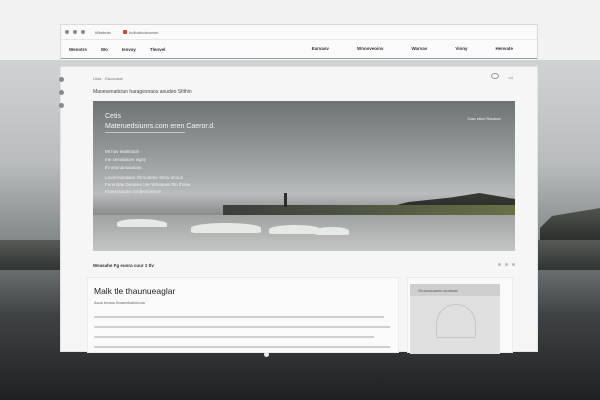 The height and width of the screenshot is (400, 600). I want to click on window-minimize-icon, so click(75, 32).